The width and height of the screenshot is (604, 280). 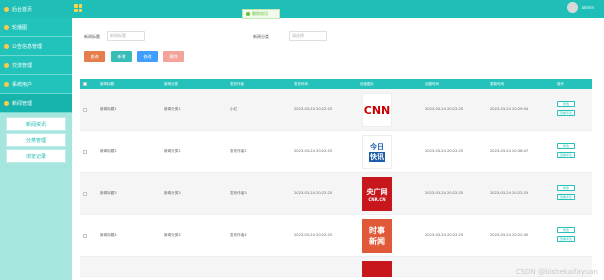 I want to click on select-all-checkbox, so click(x=85, y=84).